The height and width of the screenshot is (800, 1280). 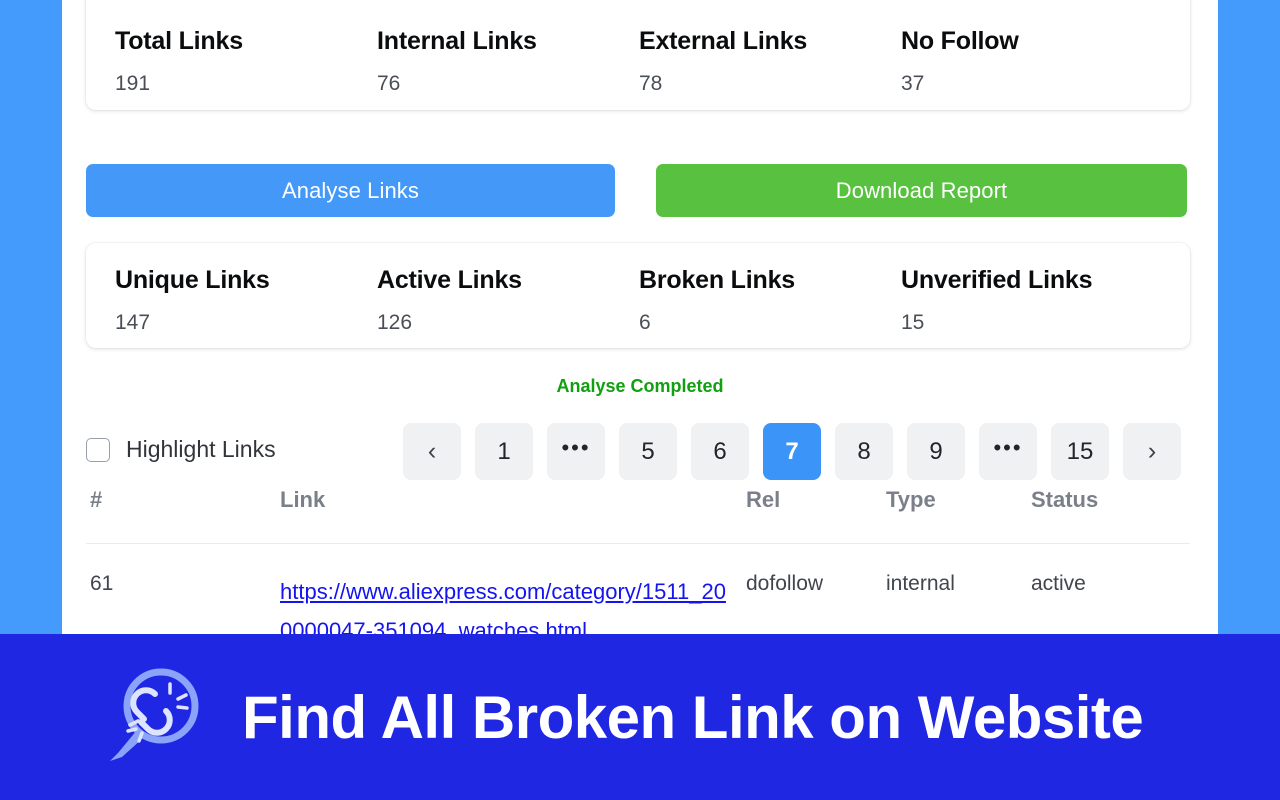 I want to click on pagination-prev-button: ‹, so click(x=432, y=451).